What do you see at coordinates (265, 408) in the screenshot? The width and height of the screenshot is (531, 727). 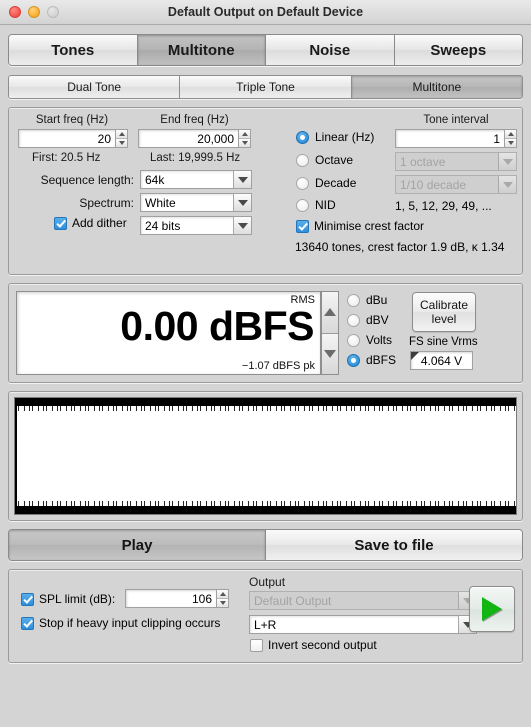 I see `waveform-texture-top` at bounding box center [265, 408].